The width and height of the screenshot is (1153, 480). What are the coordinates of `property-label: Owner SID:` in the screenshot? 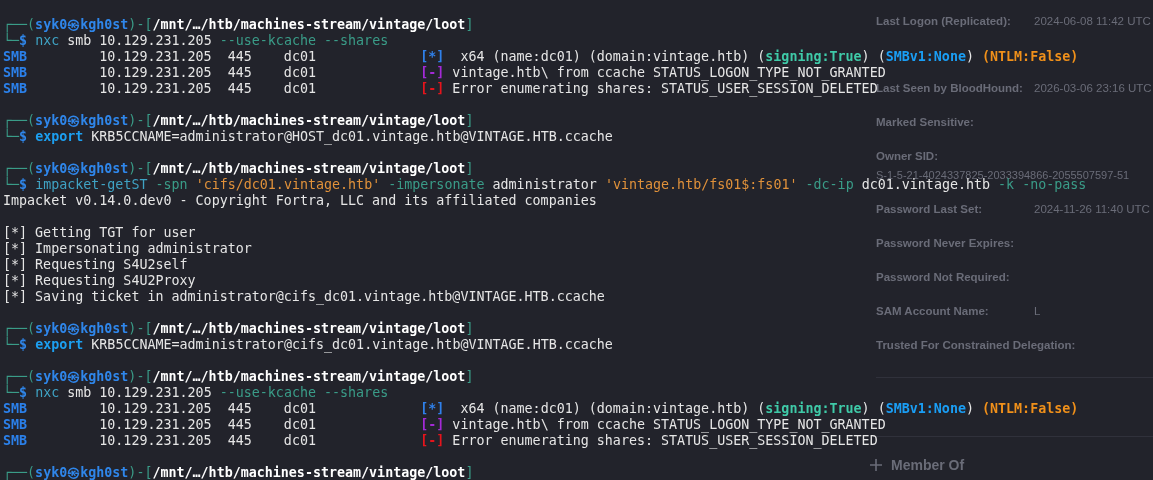 It's located at (907, 156).